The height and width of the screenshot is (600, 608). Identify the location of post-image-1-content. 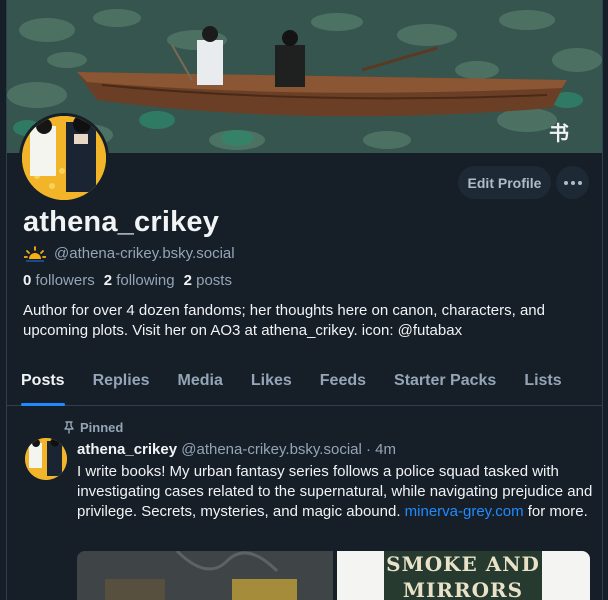
(205, 575).